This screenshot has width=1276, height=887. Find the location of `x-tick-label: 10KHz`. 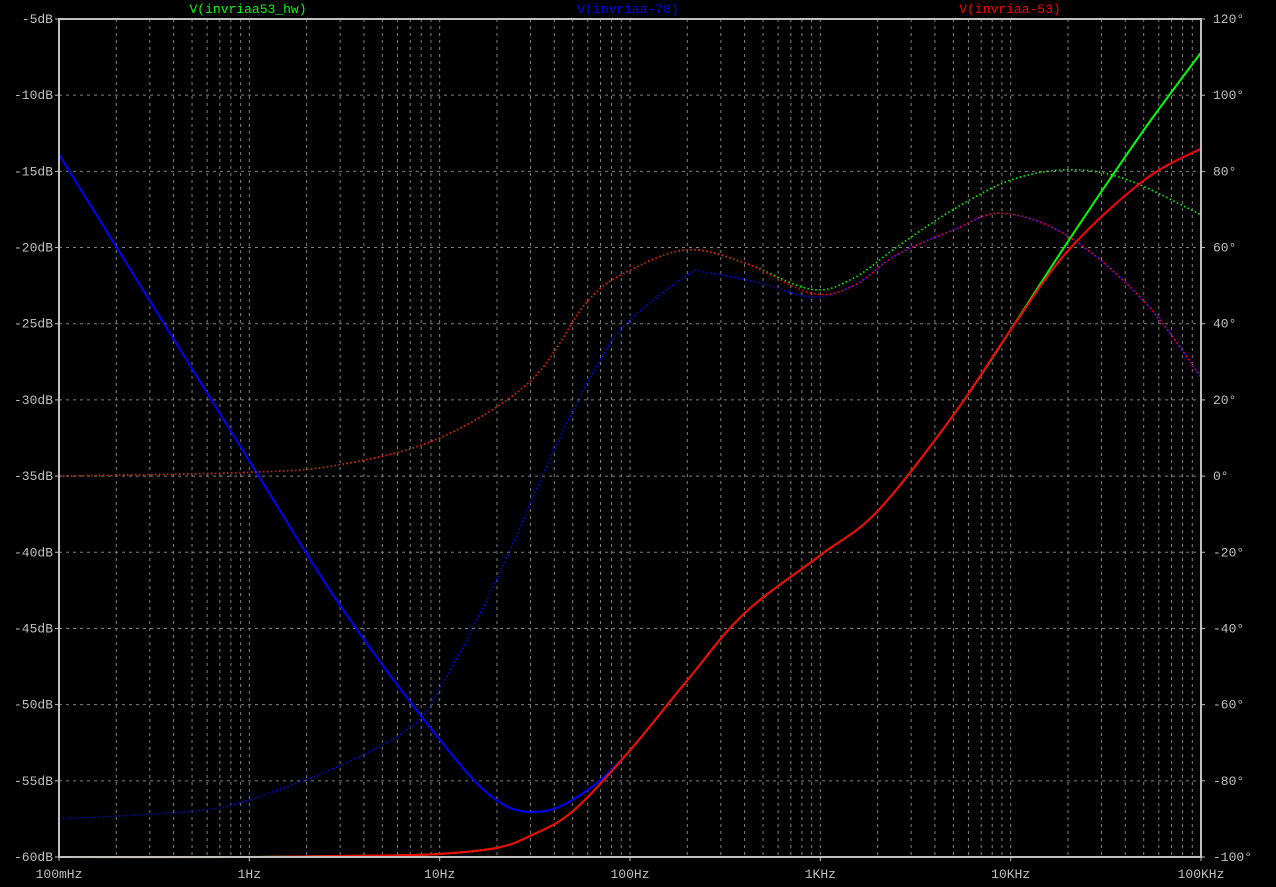

x-tick-label: 10KHz is located at coordinates (1010, 874).